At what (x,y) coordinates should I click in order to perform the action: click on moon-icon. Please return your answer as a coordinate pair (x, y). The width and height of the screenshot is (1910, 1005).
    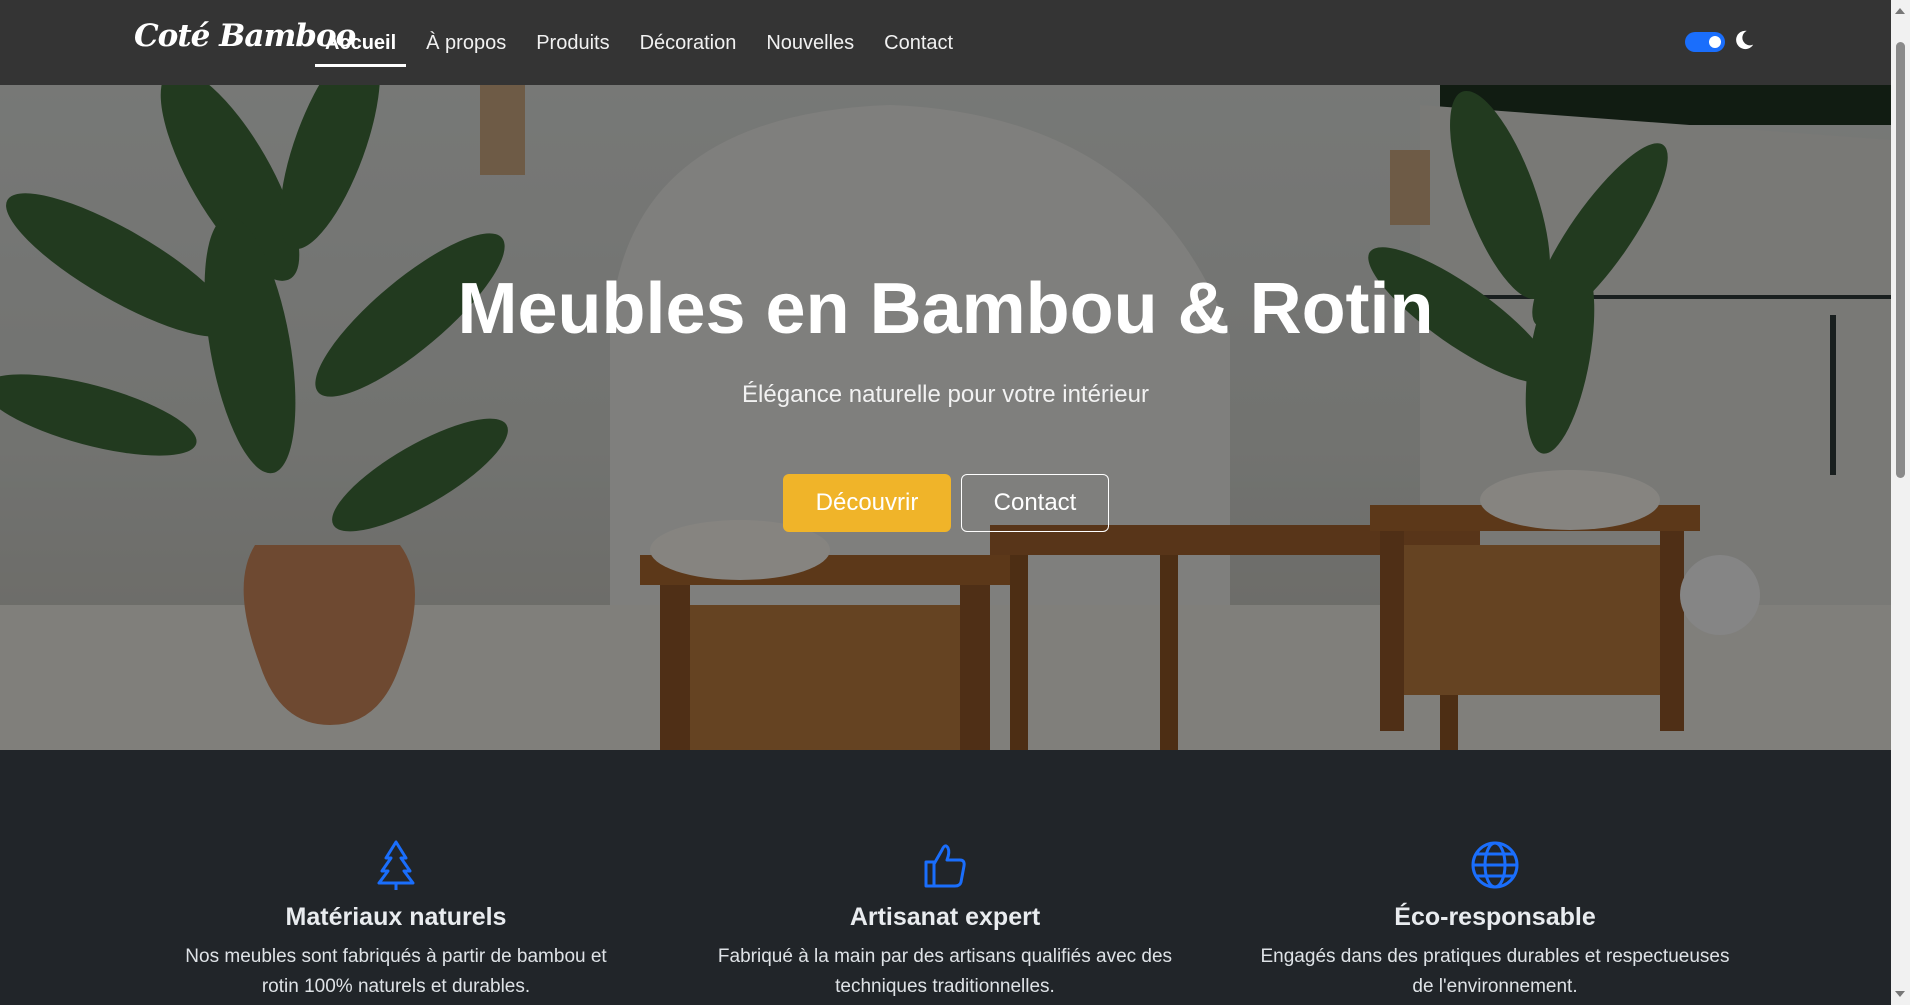
    Looking at the image, I should click on (1745, 40).